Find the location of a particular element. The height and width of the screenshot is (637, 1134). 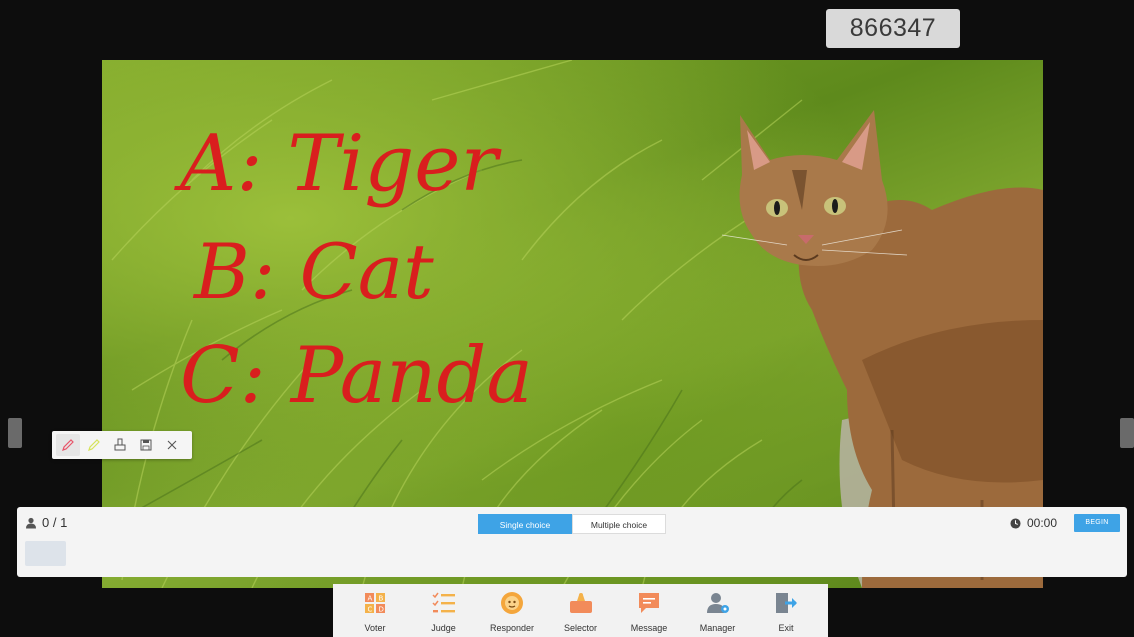

dock-item-judge: Judge is located at coordinates (444, 610).